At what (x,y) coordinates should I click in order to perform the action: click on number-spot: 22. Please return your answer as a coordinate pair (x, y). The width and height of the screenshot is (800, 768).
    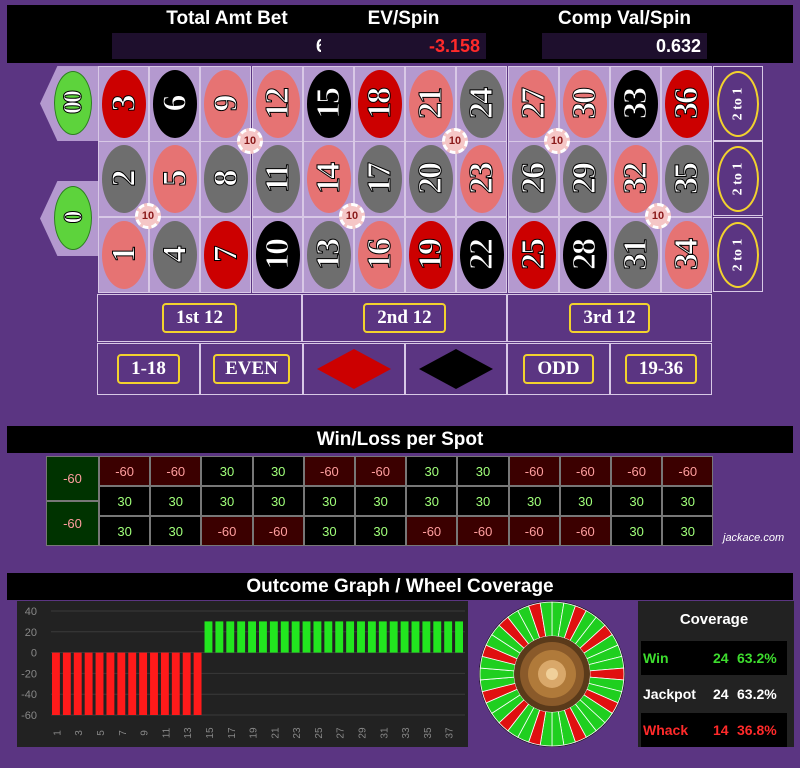
    Looking at the image, I should click on (482, 255).